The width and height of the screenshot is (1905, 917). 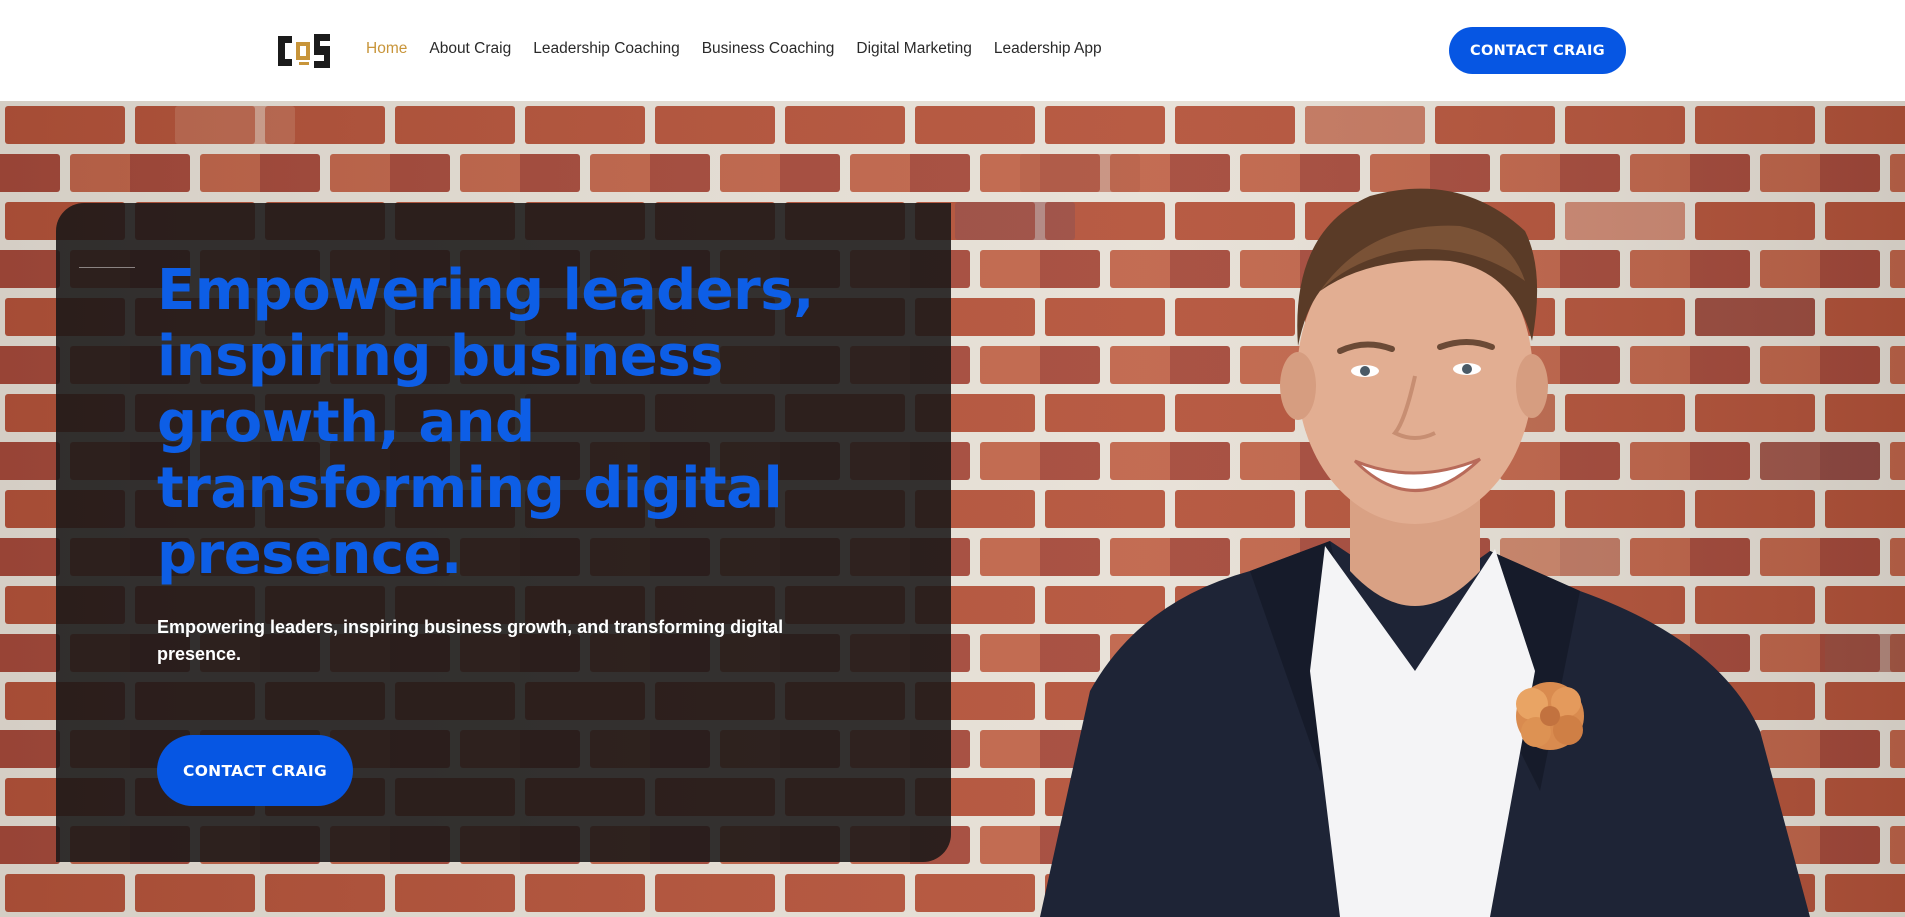 I want to click on nav-item-digital-marketing: Digital Marketing, so click(x=913, y=49).